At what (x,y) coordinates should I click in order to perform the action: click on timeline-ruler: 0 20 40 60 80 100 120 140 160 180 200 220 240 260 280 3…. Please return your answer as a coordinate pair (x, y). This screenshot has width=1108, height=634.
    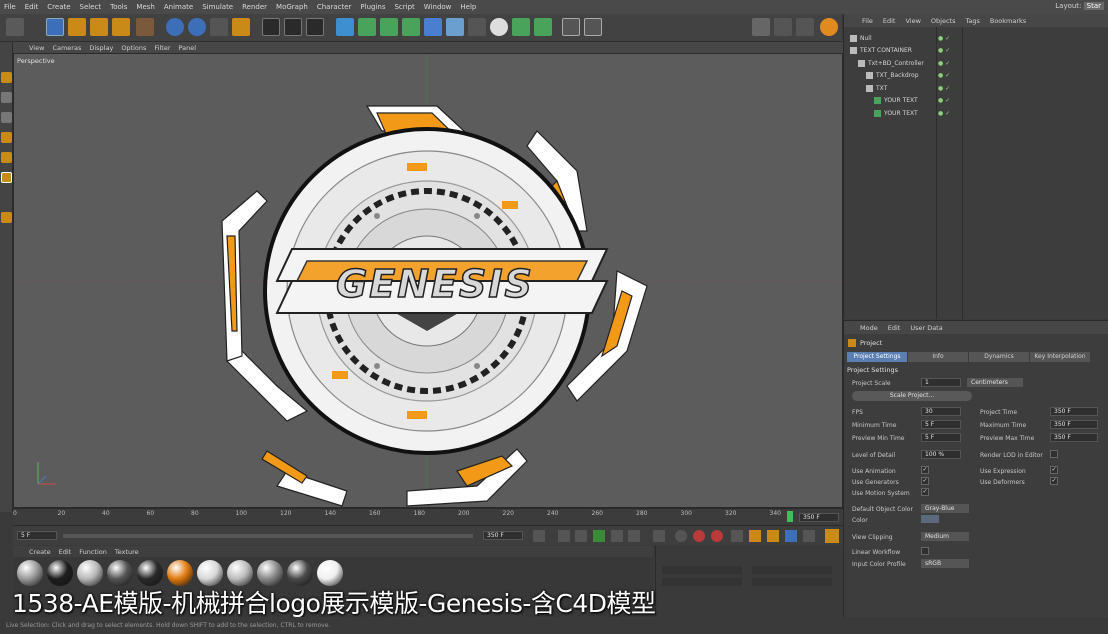
    Looking at the image, I should click on (428, 516).